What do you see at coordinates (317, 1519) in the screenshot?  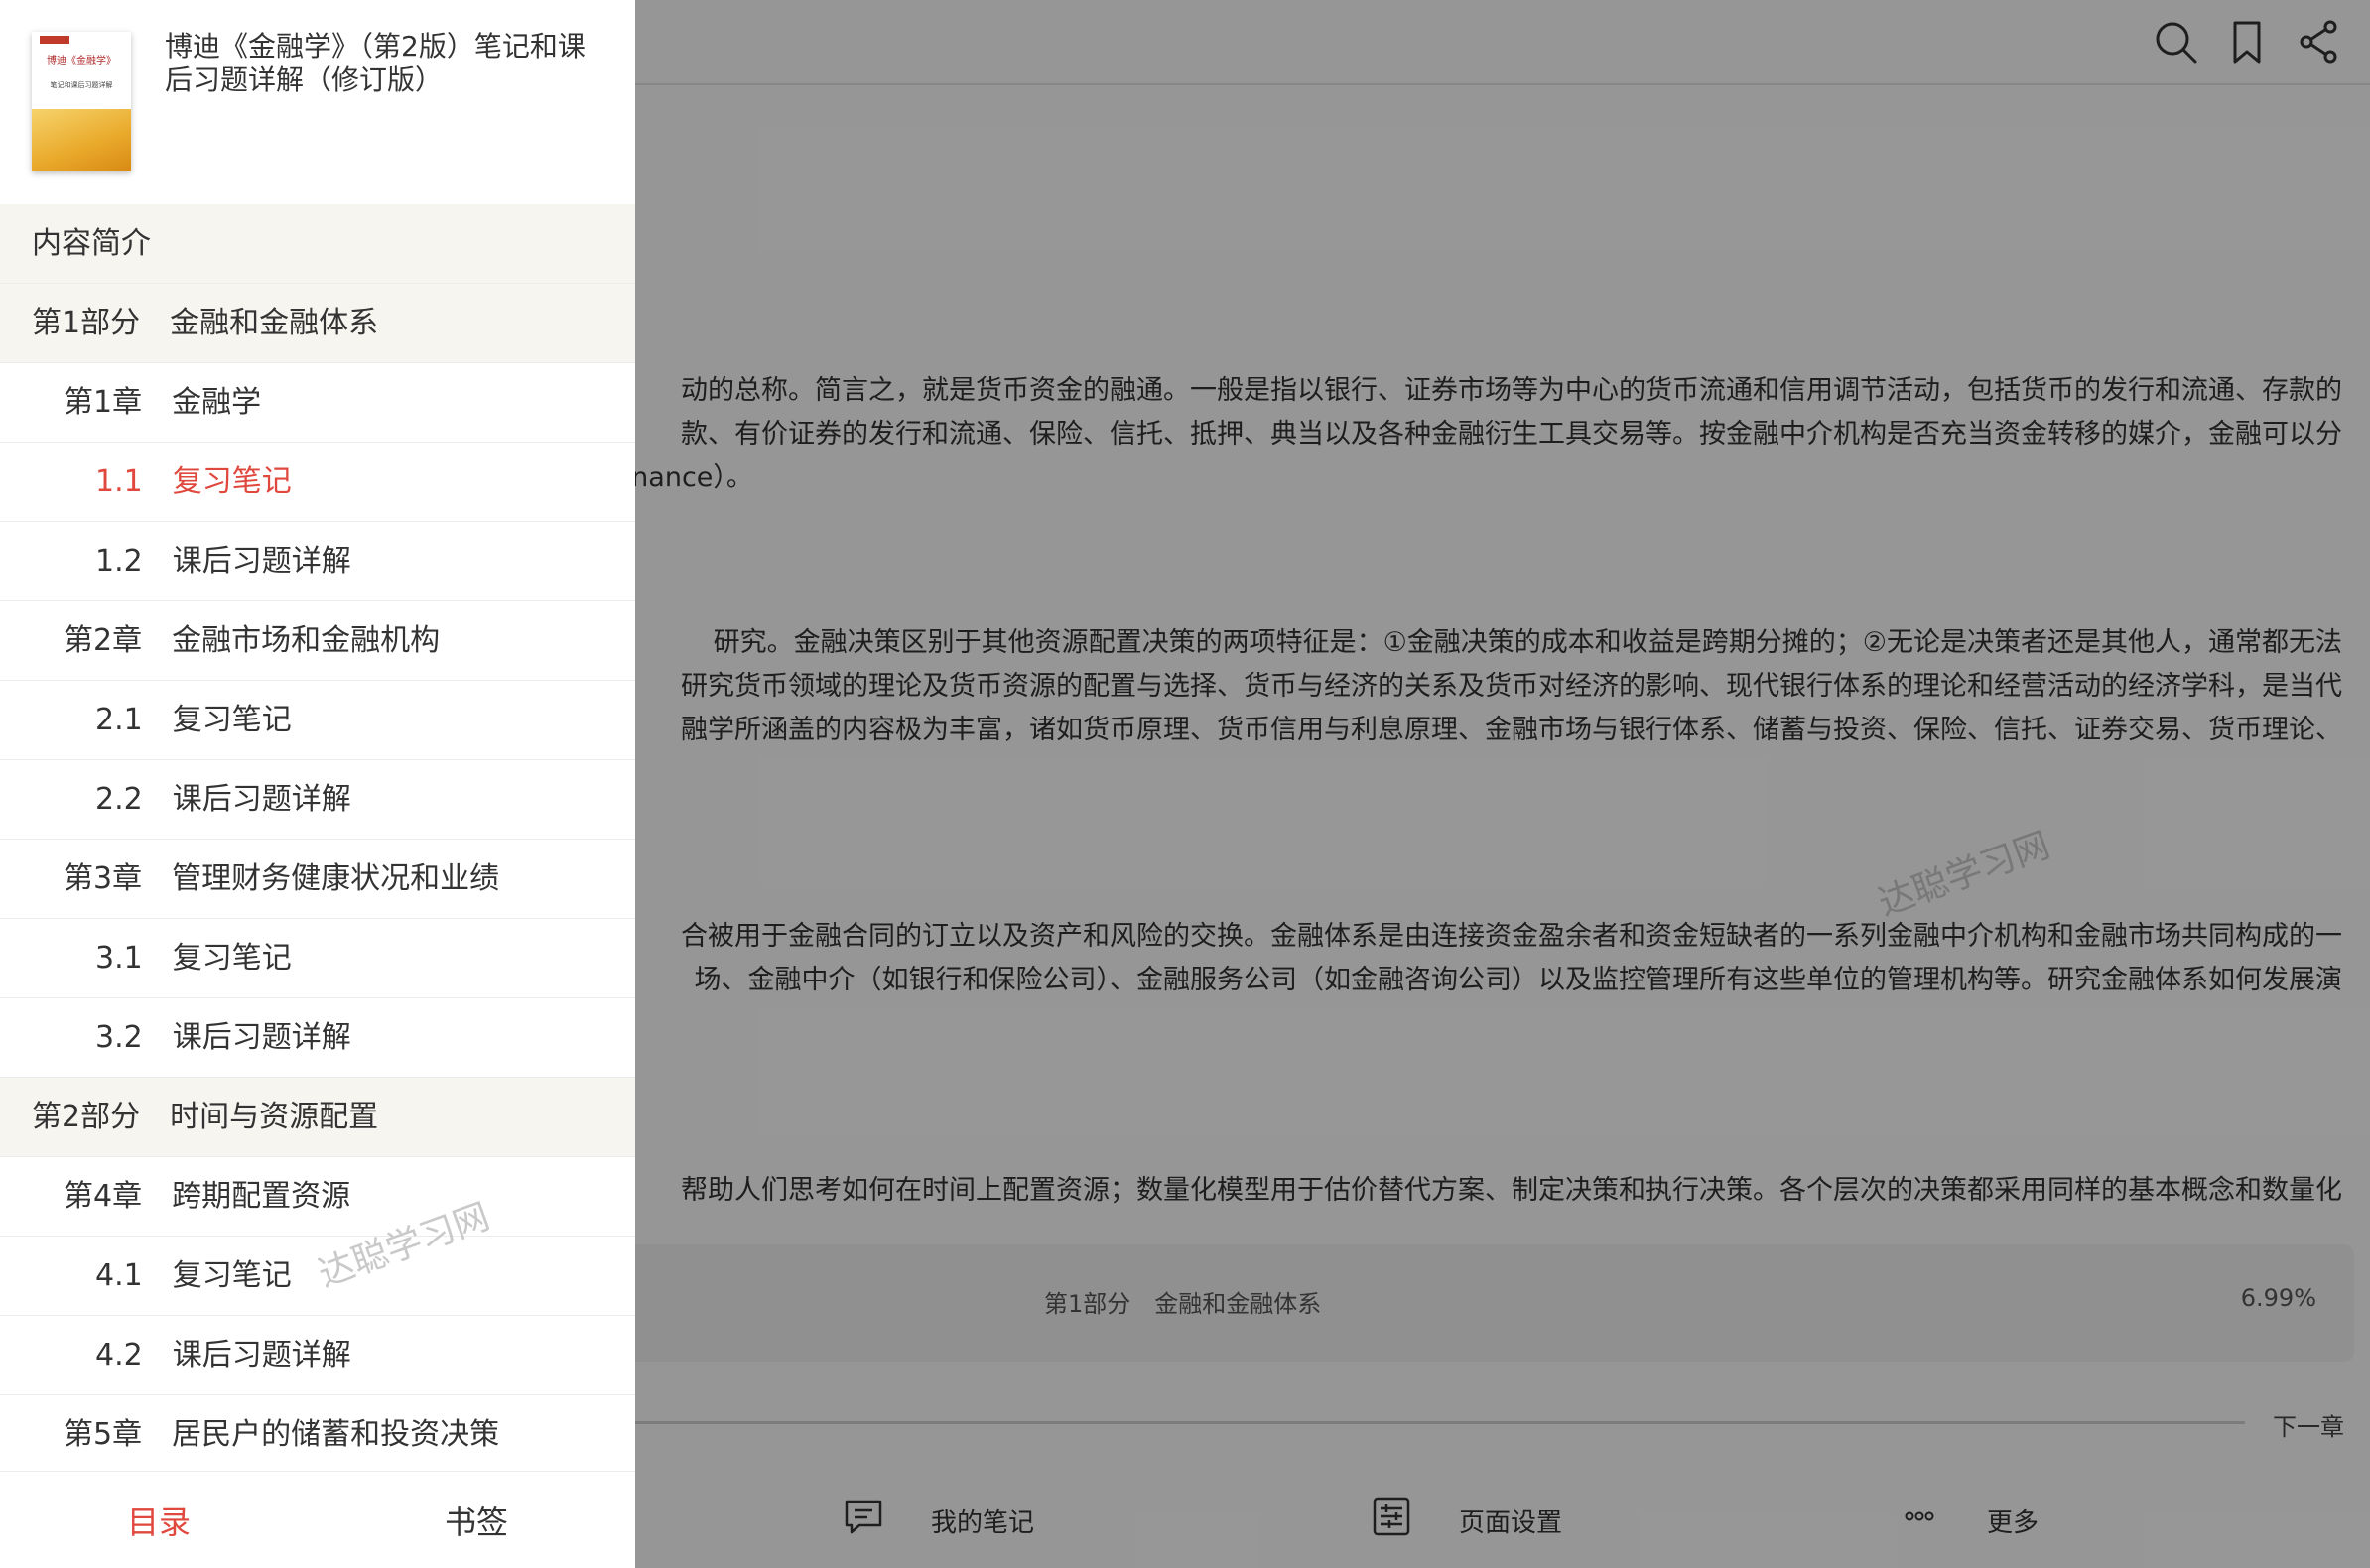 I see `drawer-tab-bar: 目录 书签` at bounding box center [317, 1519].